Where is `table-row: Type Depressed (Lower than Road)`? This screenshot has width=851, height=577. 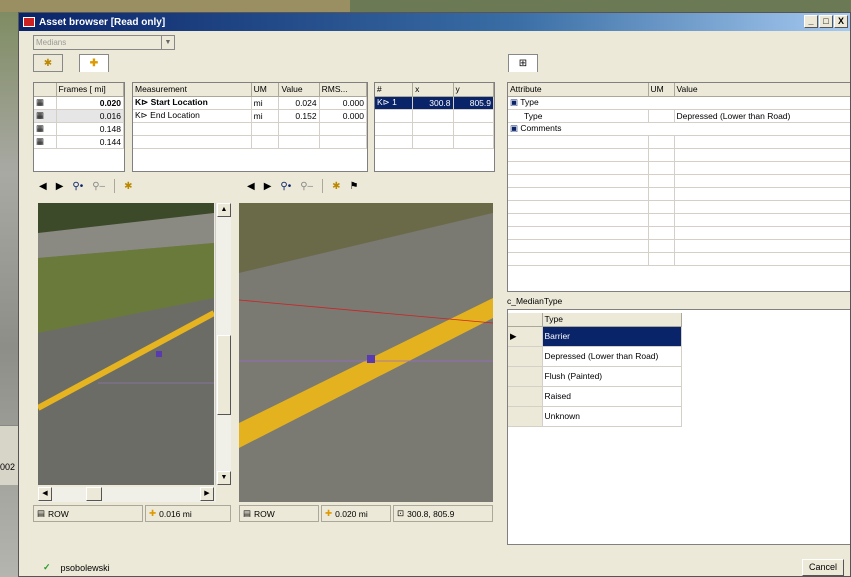 table-row: Type Depressed (Lower than Road) is located at coordinates (679, 116).